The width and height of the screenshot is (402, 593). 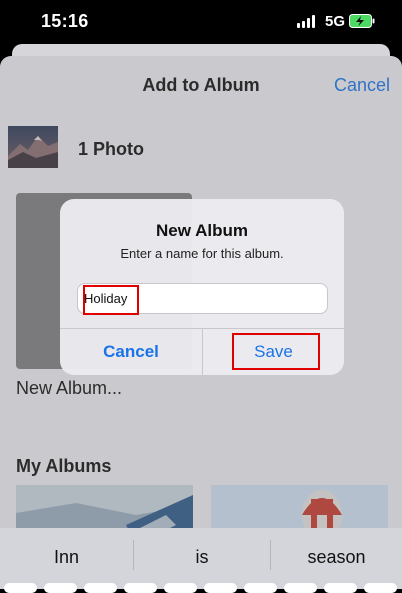 What do you see at coordinates (66, 557) in the screenshot?
I see `suggestion-item: Inn` at bounding box center [66, 557].